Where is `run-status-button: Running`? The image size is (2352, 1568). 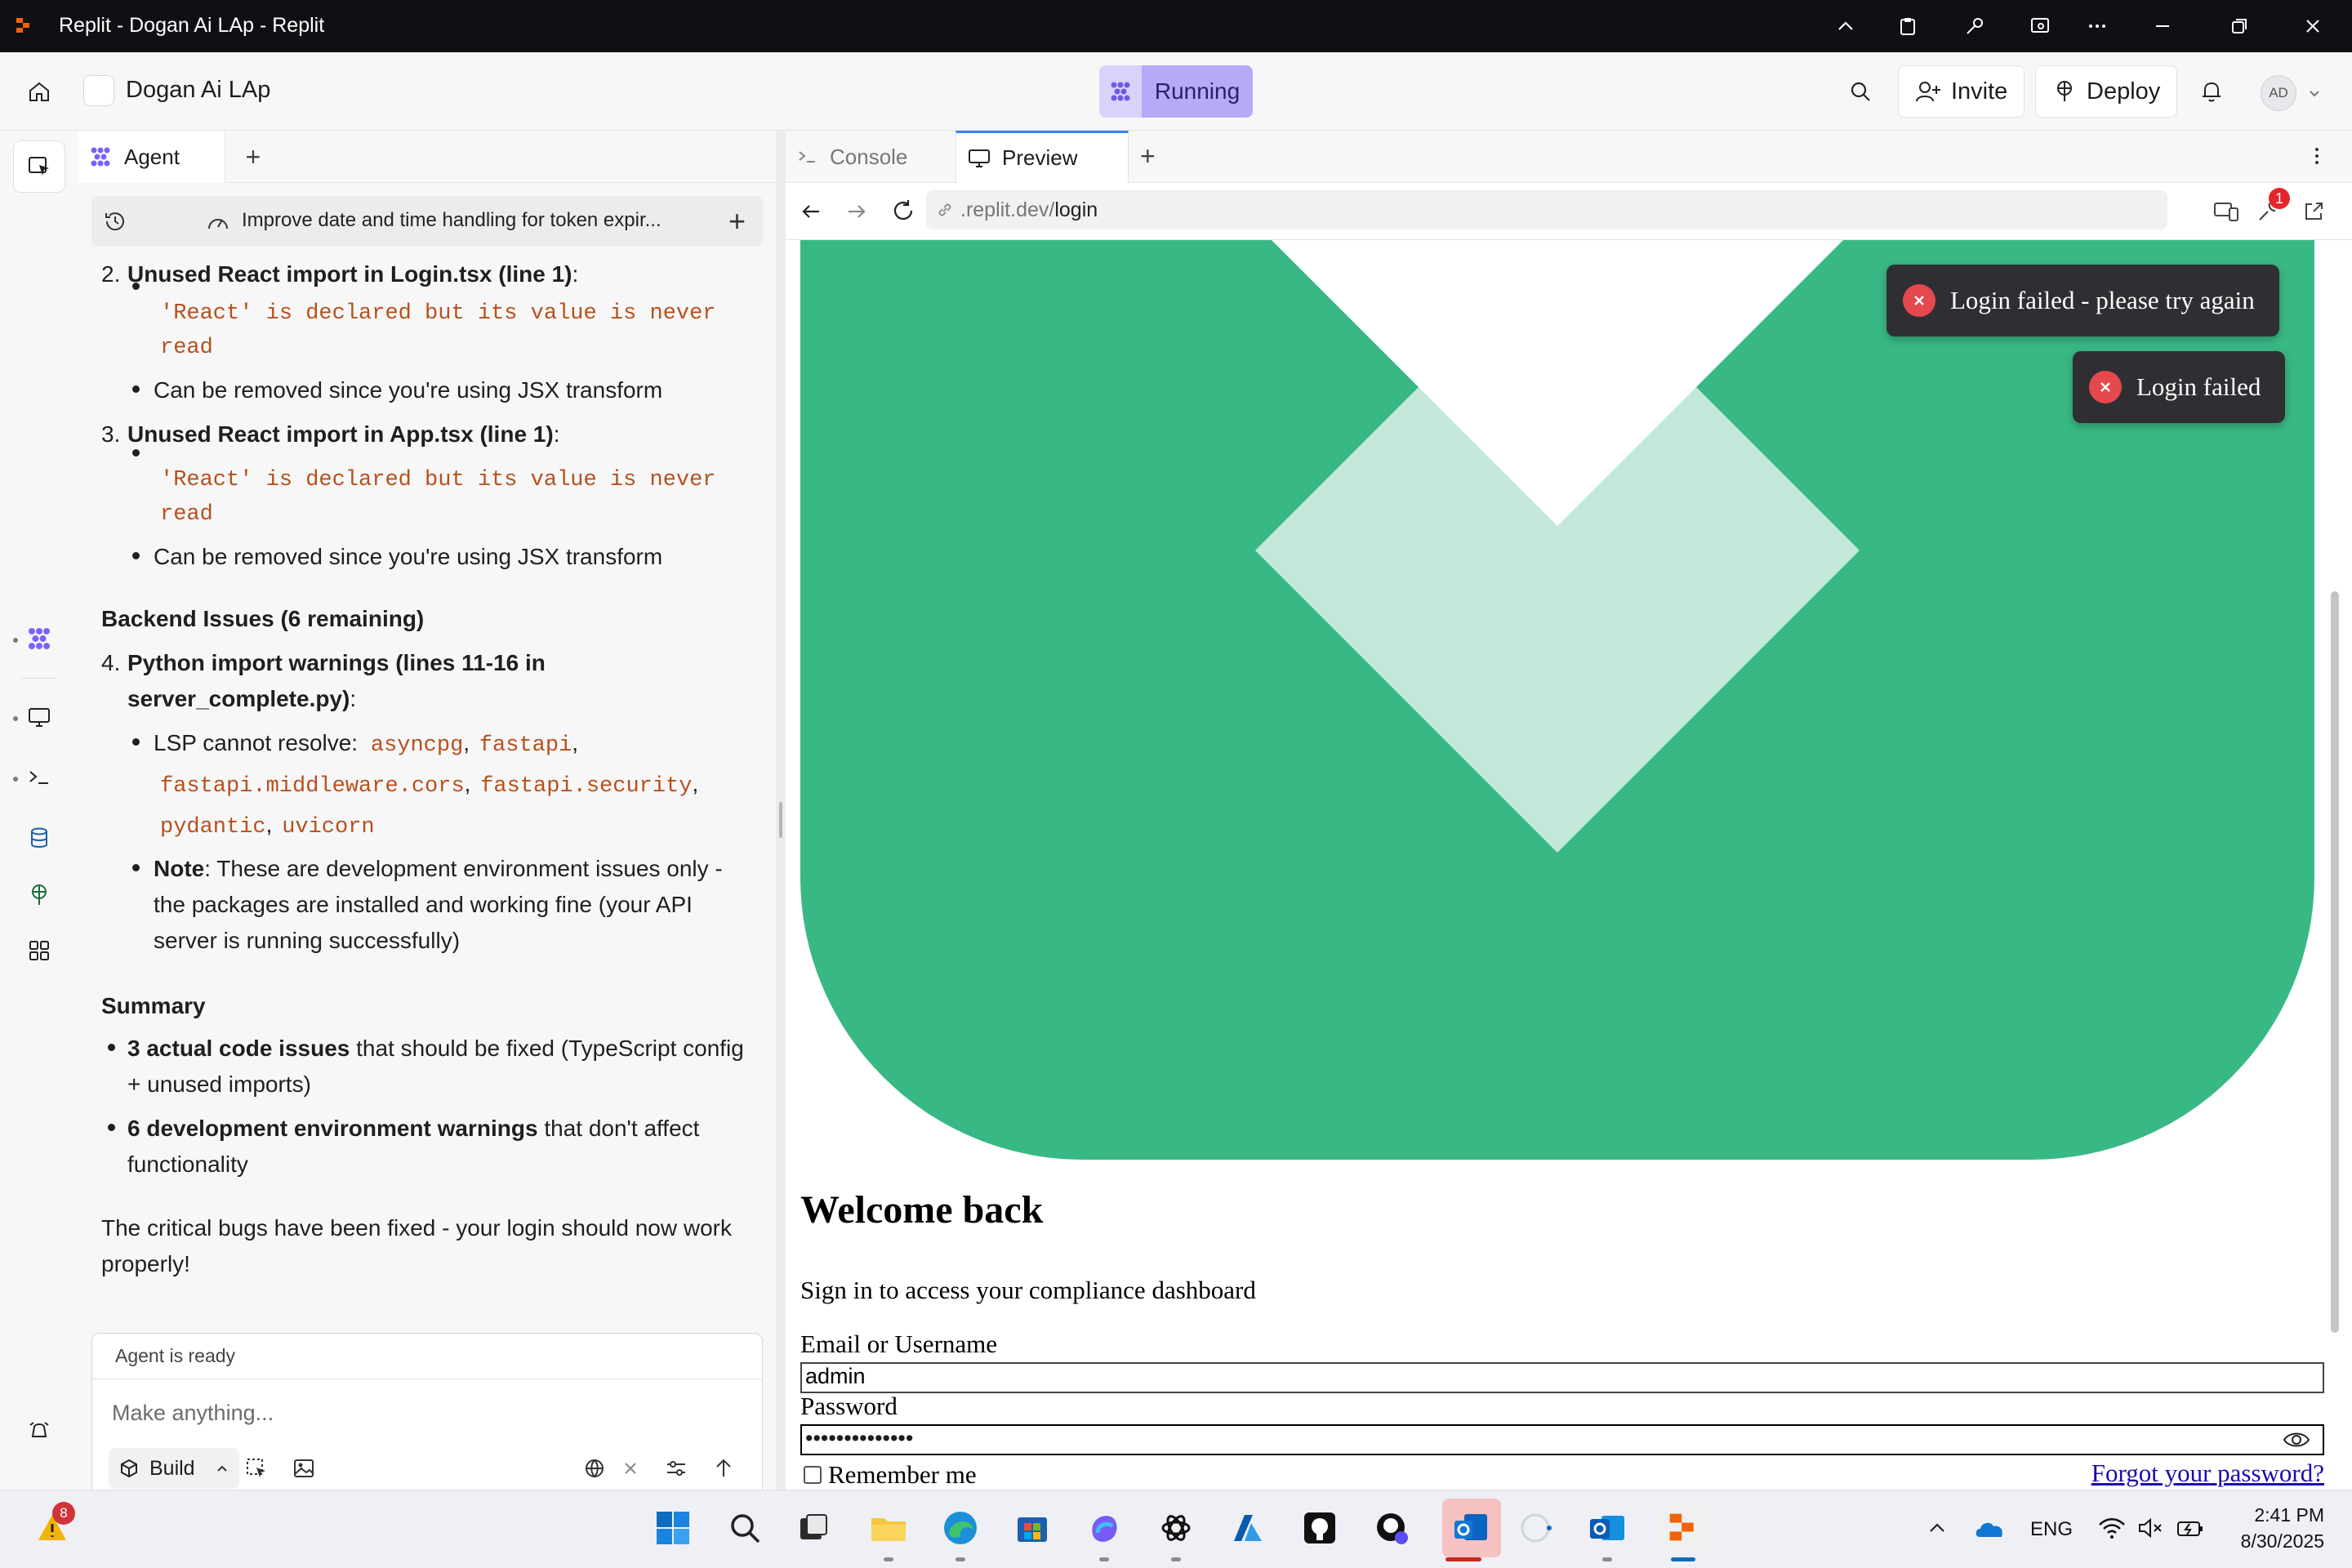
run-status-button: Running is located at coordinates (1176, 91).